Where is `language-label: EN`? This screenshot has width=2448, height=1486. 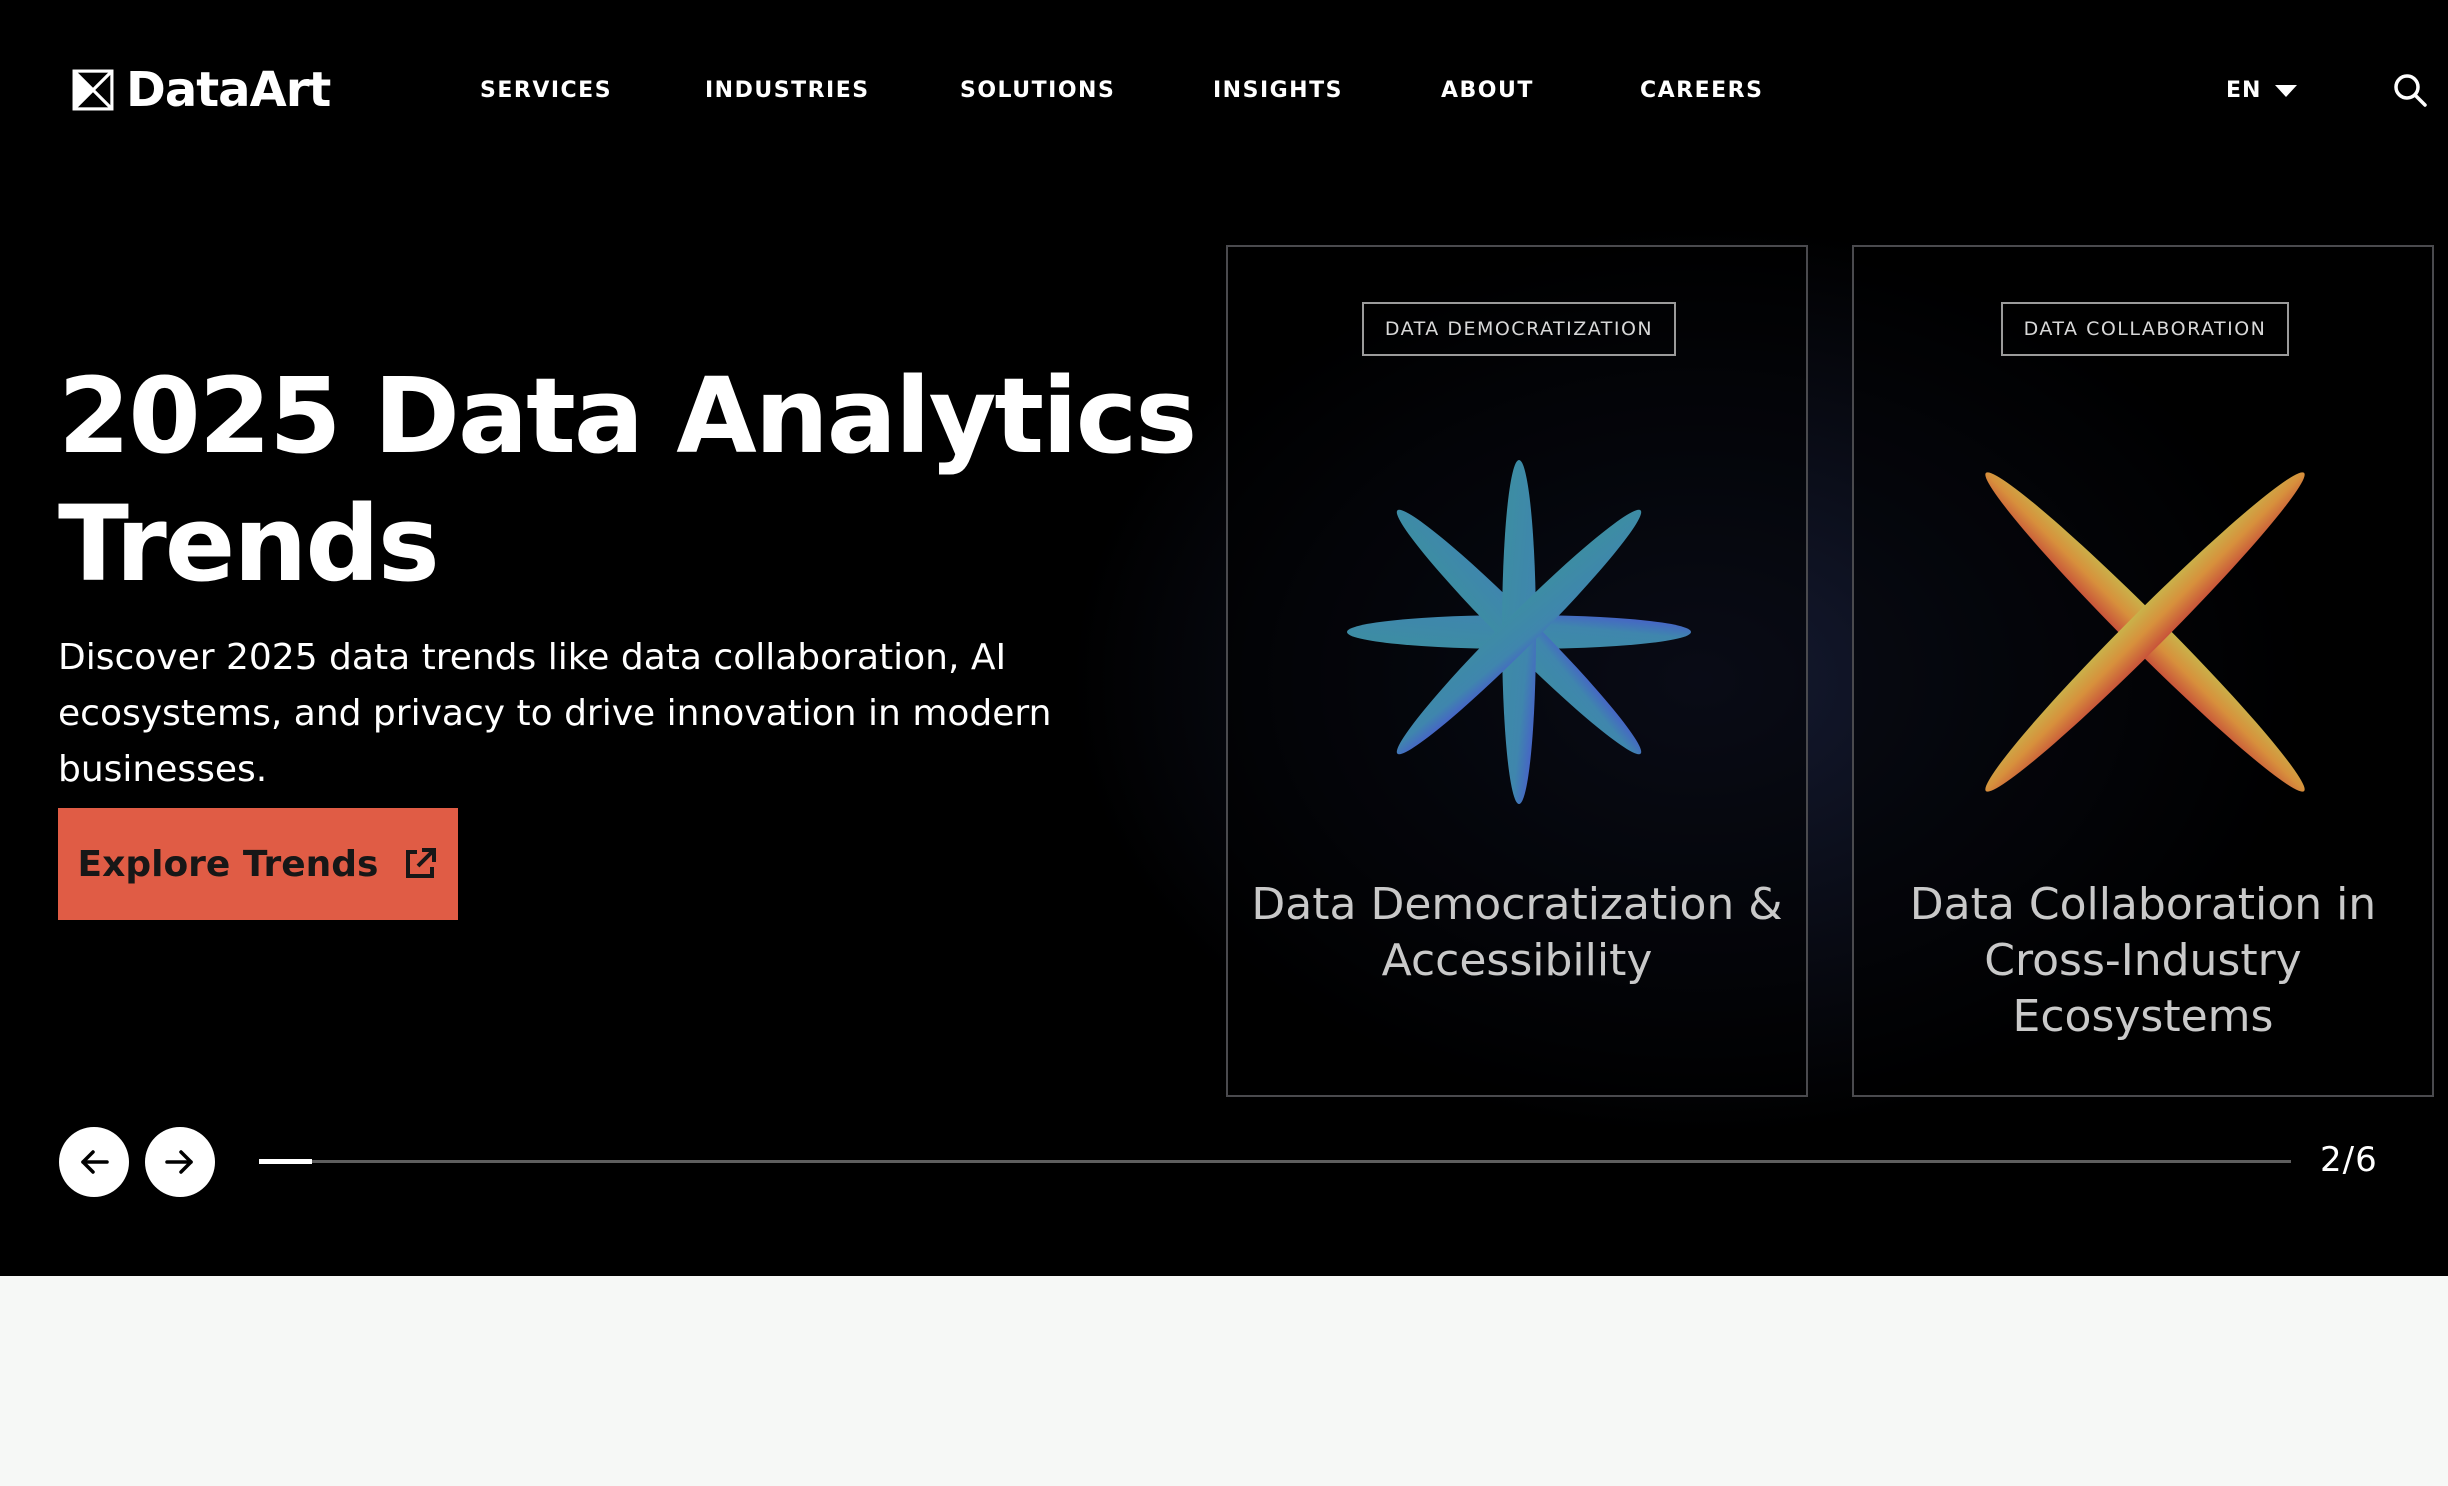 language-label: EN is located at coordinates (2244, 90).